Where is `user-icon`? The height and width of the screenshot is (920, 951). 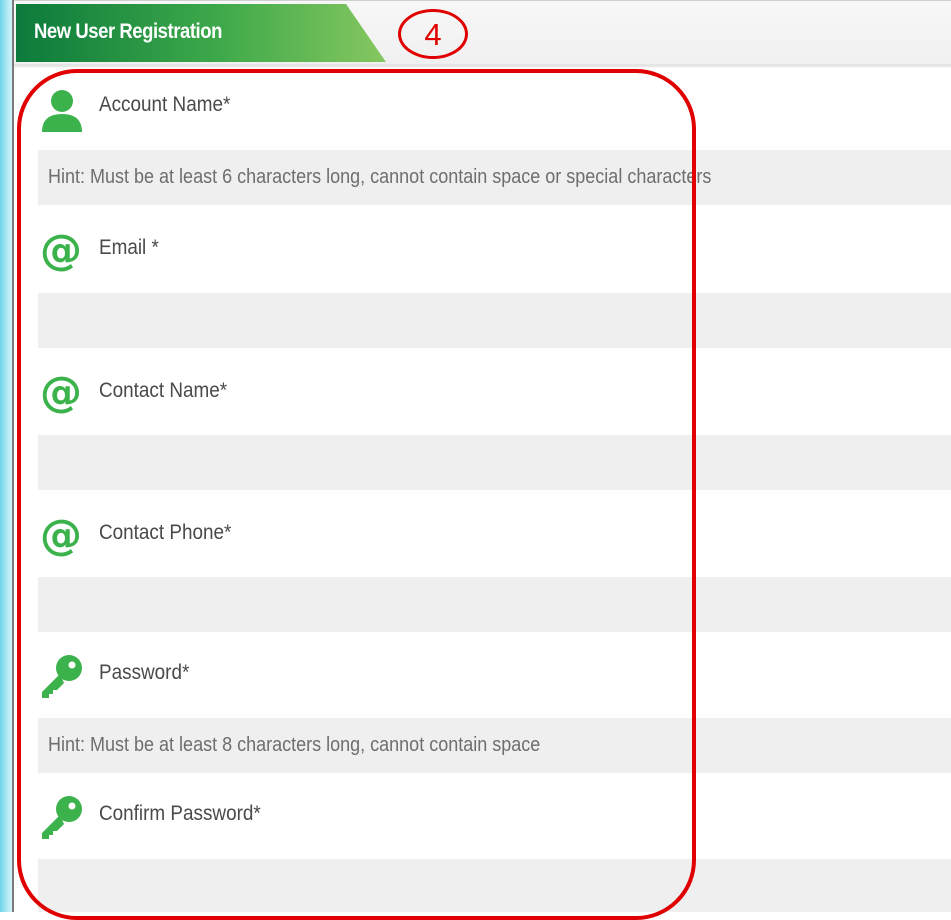
user-icon is located at coordinates (62, 111).